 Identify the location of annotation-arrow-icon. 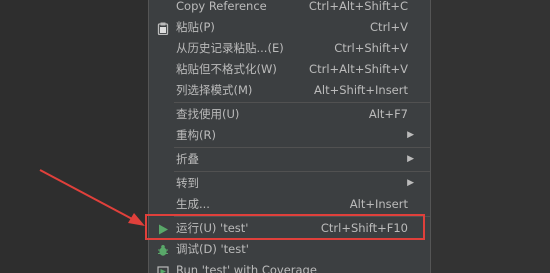
(92, 197).